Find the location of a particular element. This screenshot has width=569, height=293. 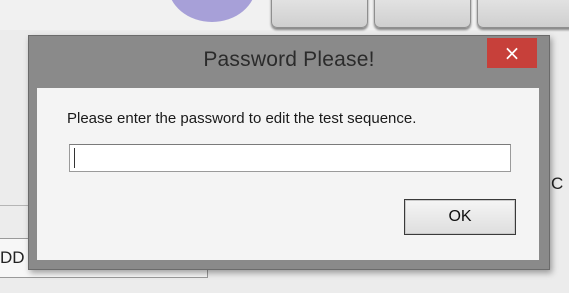

password-input is located at coordinates (290, 158).